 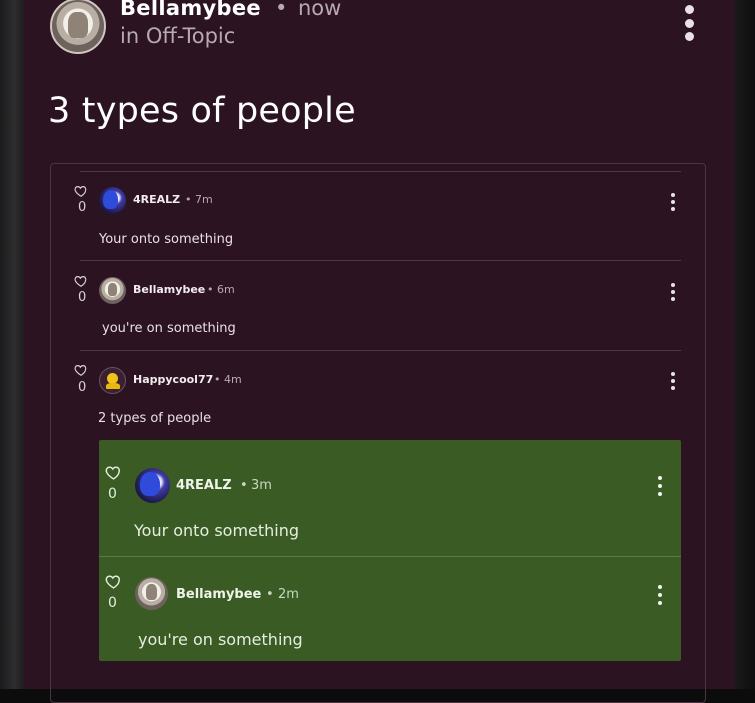 I want to click on reply-text: Your onto something, so click(x=217, y=530).